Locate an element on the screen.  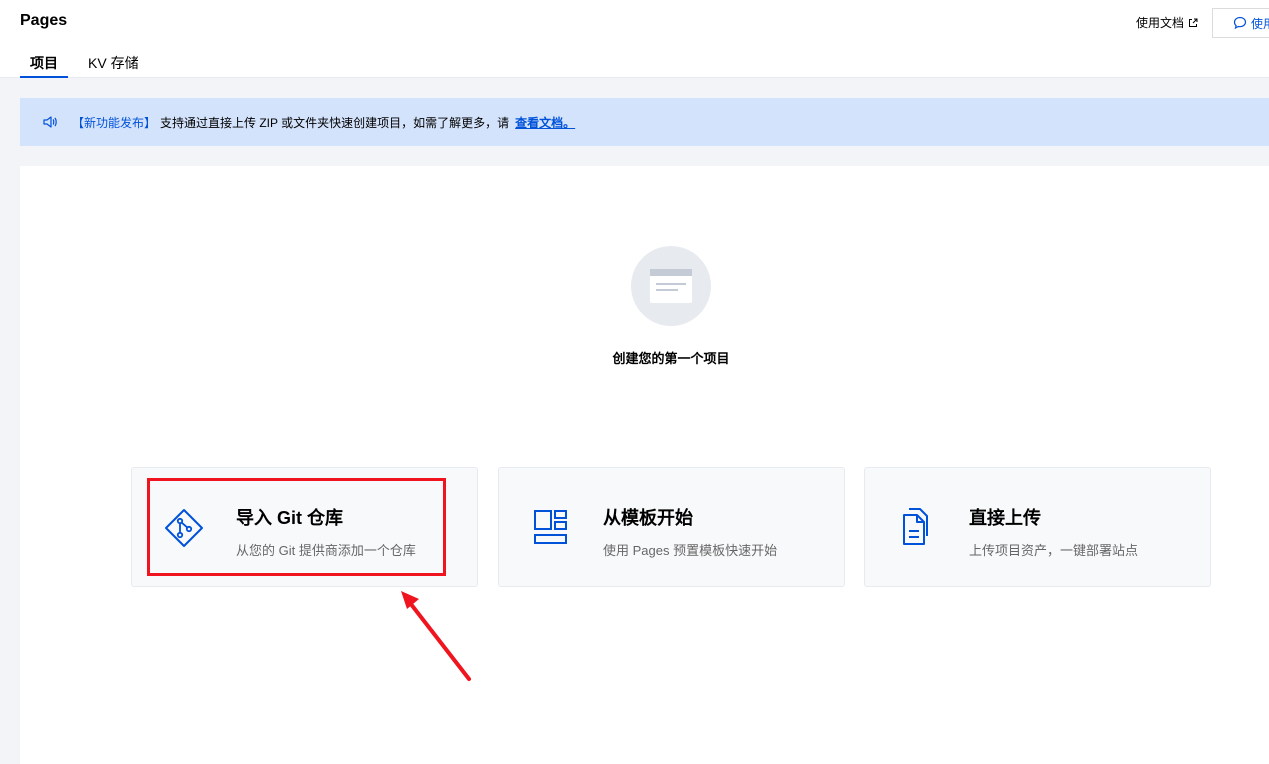
chat-bubble-icon is located at coordinates (1240, 23).